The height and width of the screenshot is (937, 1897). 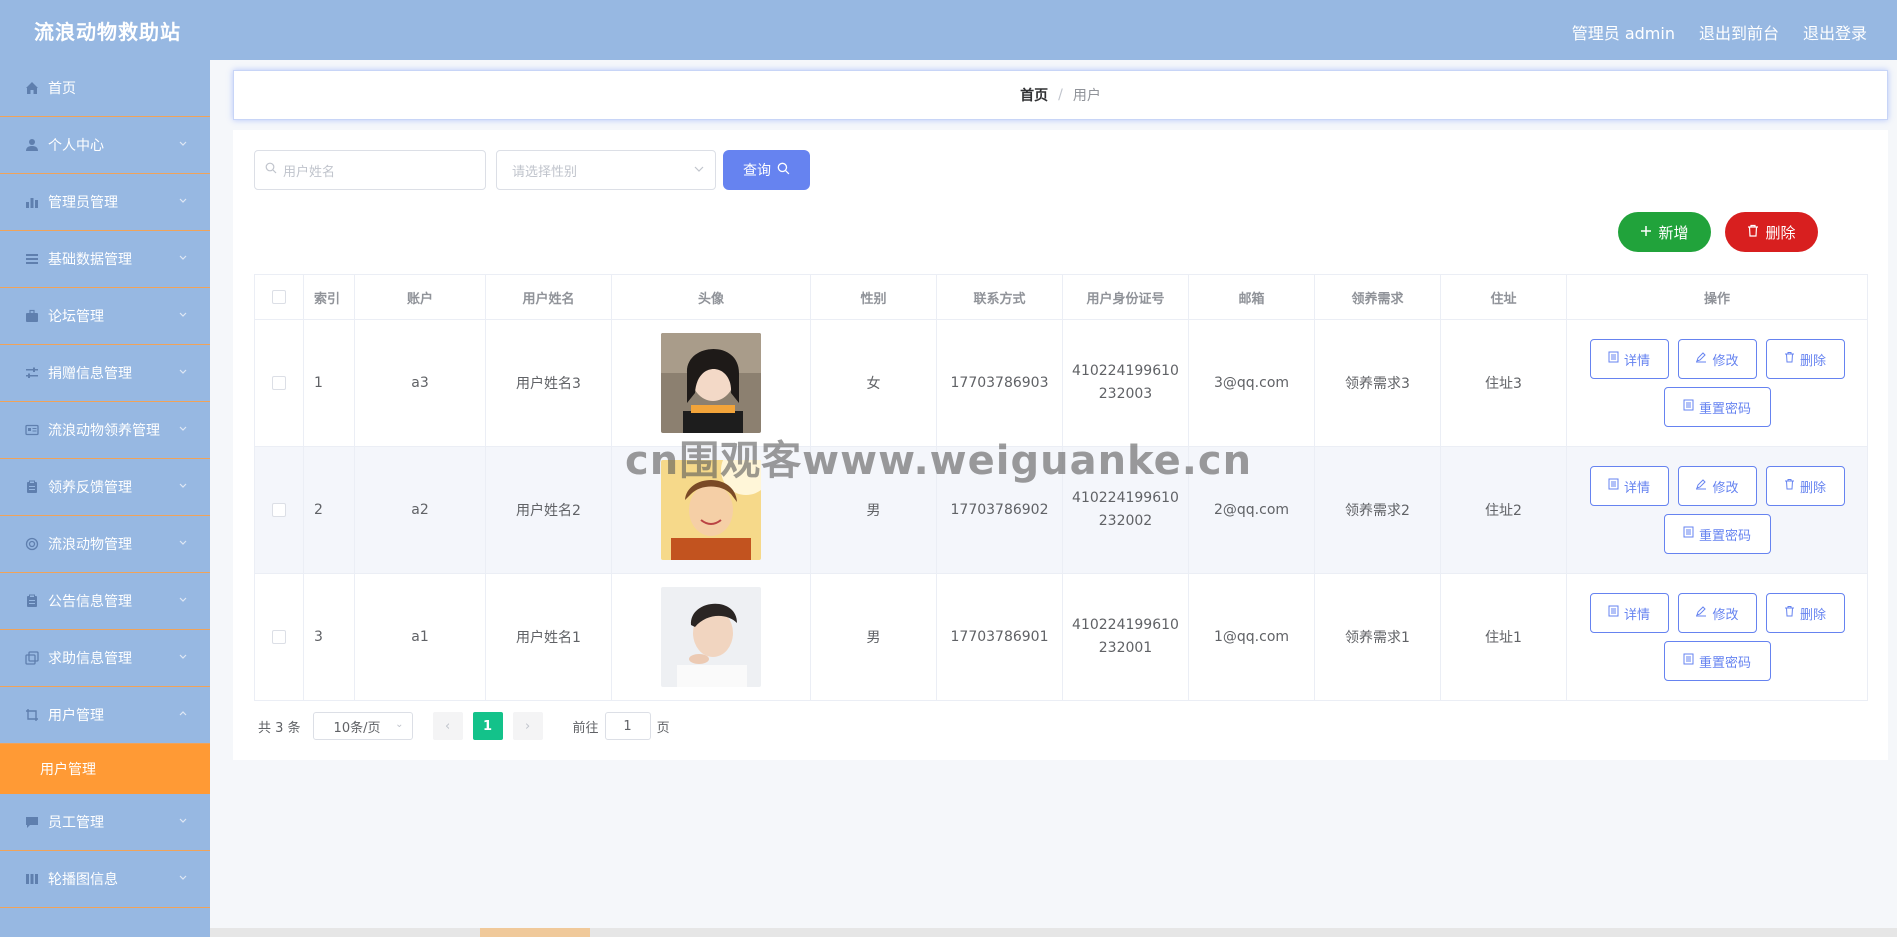 I want to click on chevron-left-icon: ‹, so click(x=447, y=726).